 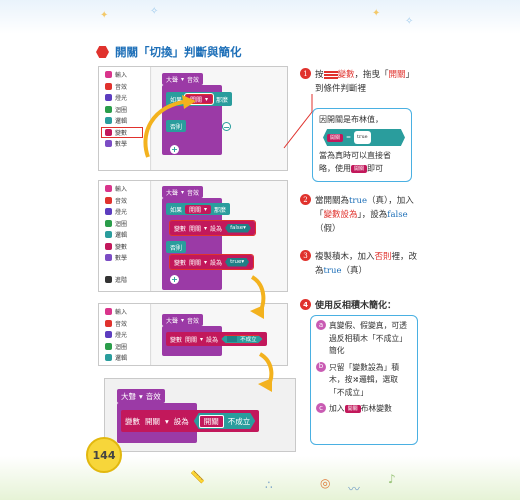 I want to click on sub-step-a: a 真變假、假變真，可透過反相積木「不成立」簡化, so click(x=364, y=339).